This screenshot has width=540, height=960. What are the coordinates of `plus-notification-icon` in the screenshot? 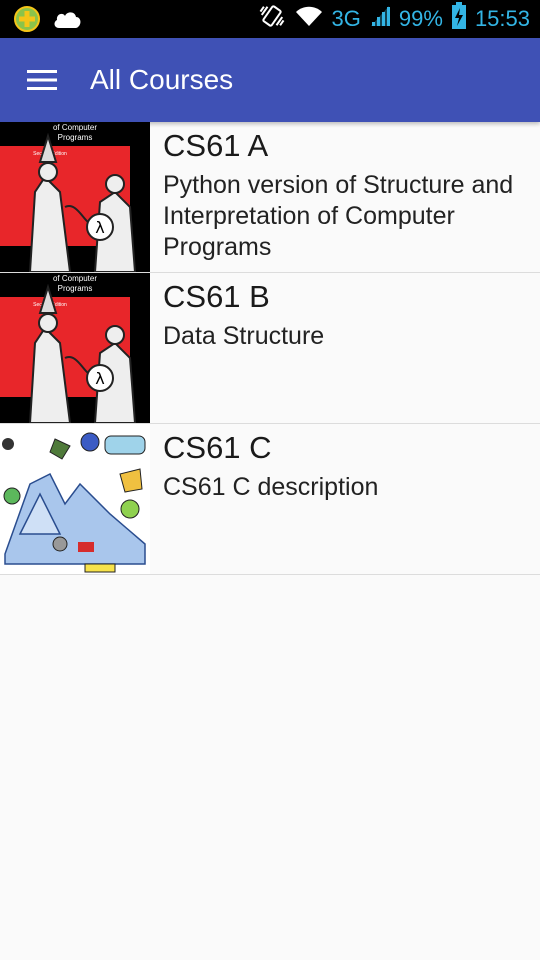 It's located at (27, 21).